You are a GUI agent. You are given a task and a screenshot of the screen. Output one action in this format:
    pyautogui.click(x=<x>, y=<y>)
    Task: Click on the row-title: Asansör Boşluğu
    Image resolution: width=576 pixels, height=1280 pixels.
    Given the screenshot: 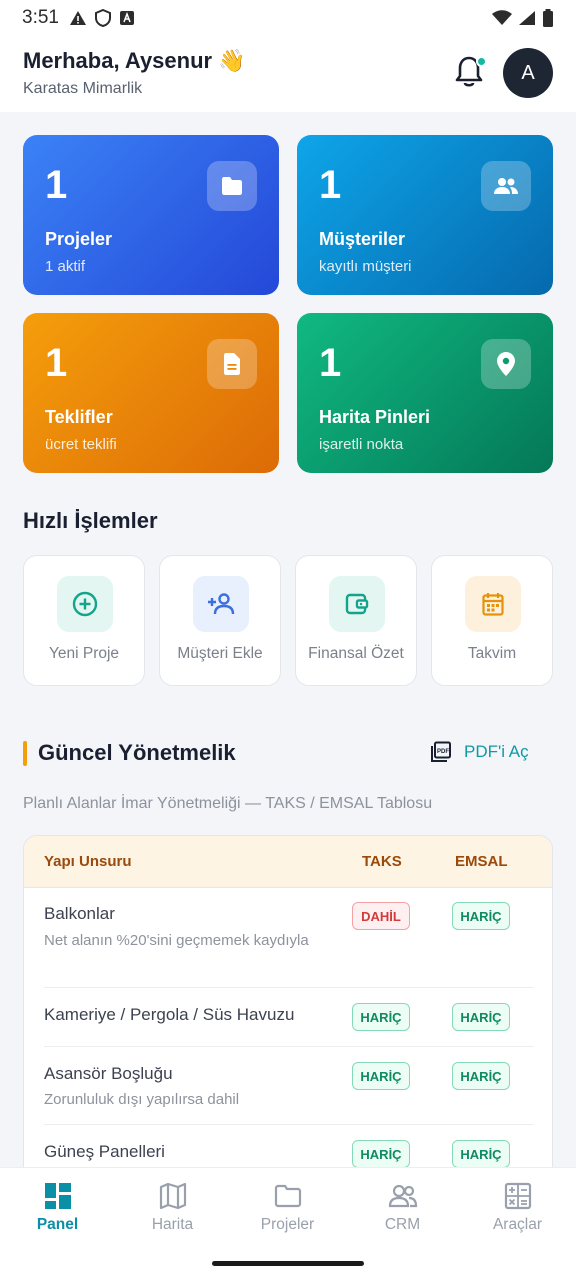 What is the action you would take?
    pyautogui.click(x=108, y=1073)
    